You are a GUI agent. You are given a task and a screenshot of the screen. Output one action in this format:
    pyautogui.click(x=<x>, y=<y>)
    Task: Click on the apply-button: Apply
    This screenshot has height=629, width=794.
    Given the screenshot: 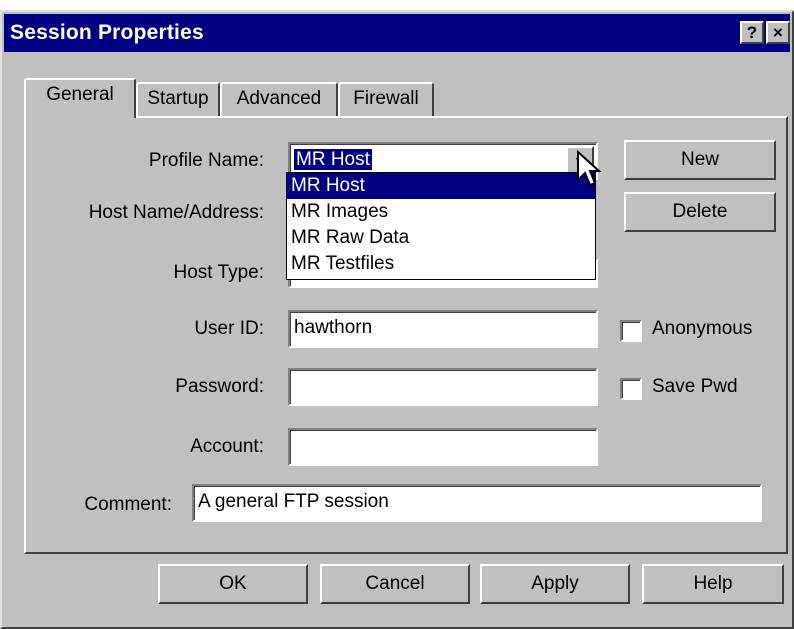 What is the action you would take?
    pyautogui.click(x=555, y=584)
    